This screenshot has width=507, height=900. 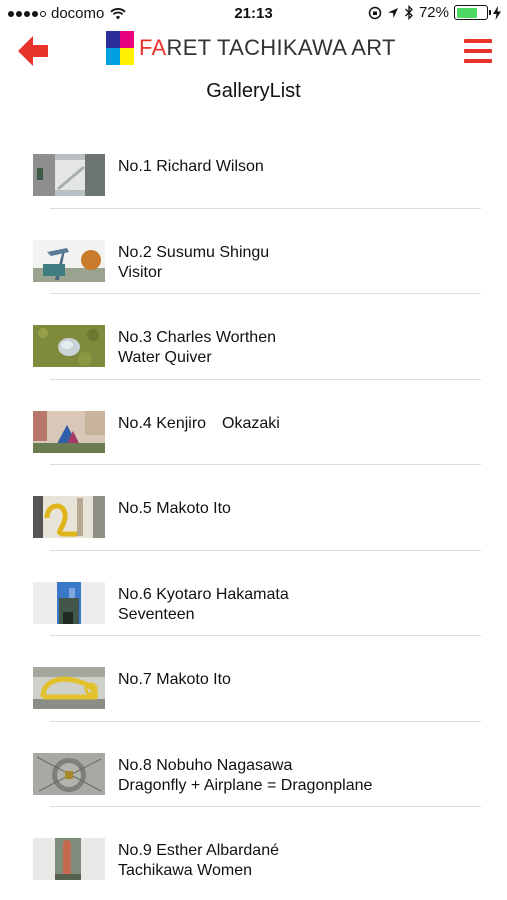 What do you see at coordinates (203, 594) in the screenshot?
I see `artist-name: No.6 Kyotaro Hakamata` at bounding box center [203, 594].